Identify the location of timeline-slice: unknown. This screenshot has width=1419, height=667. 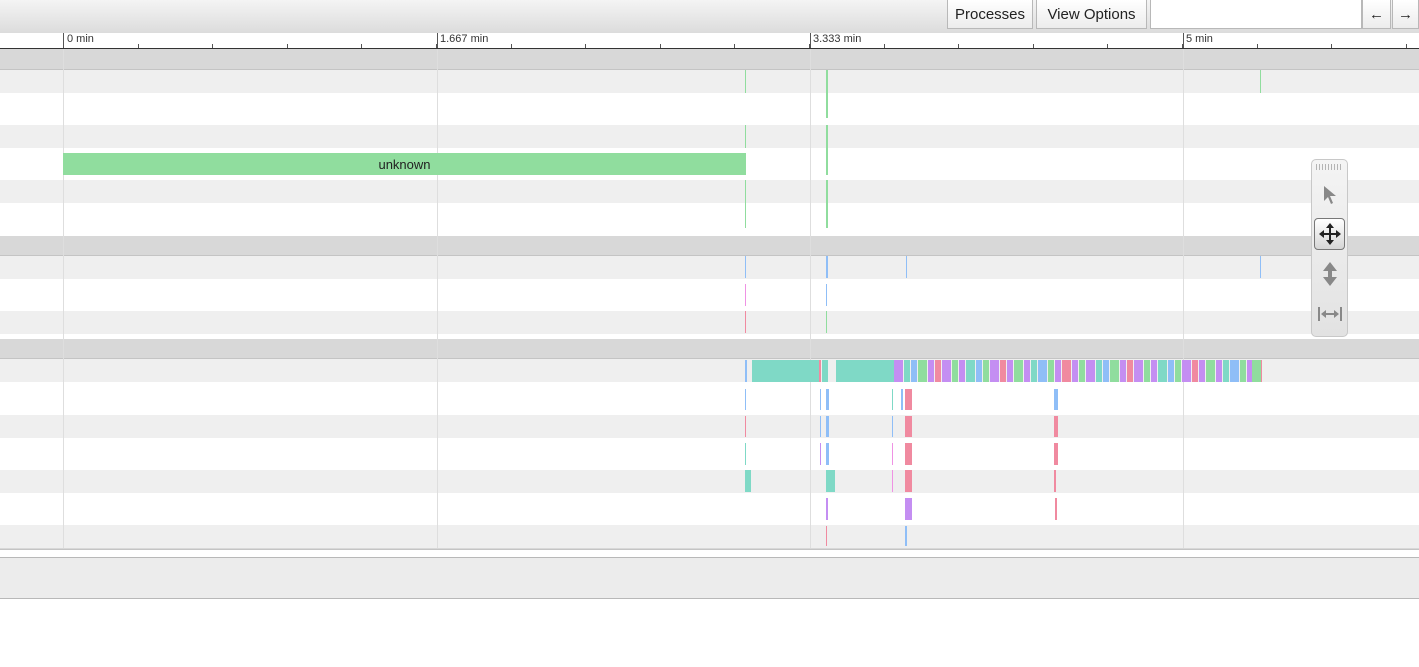
(404, 164).